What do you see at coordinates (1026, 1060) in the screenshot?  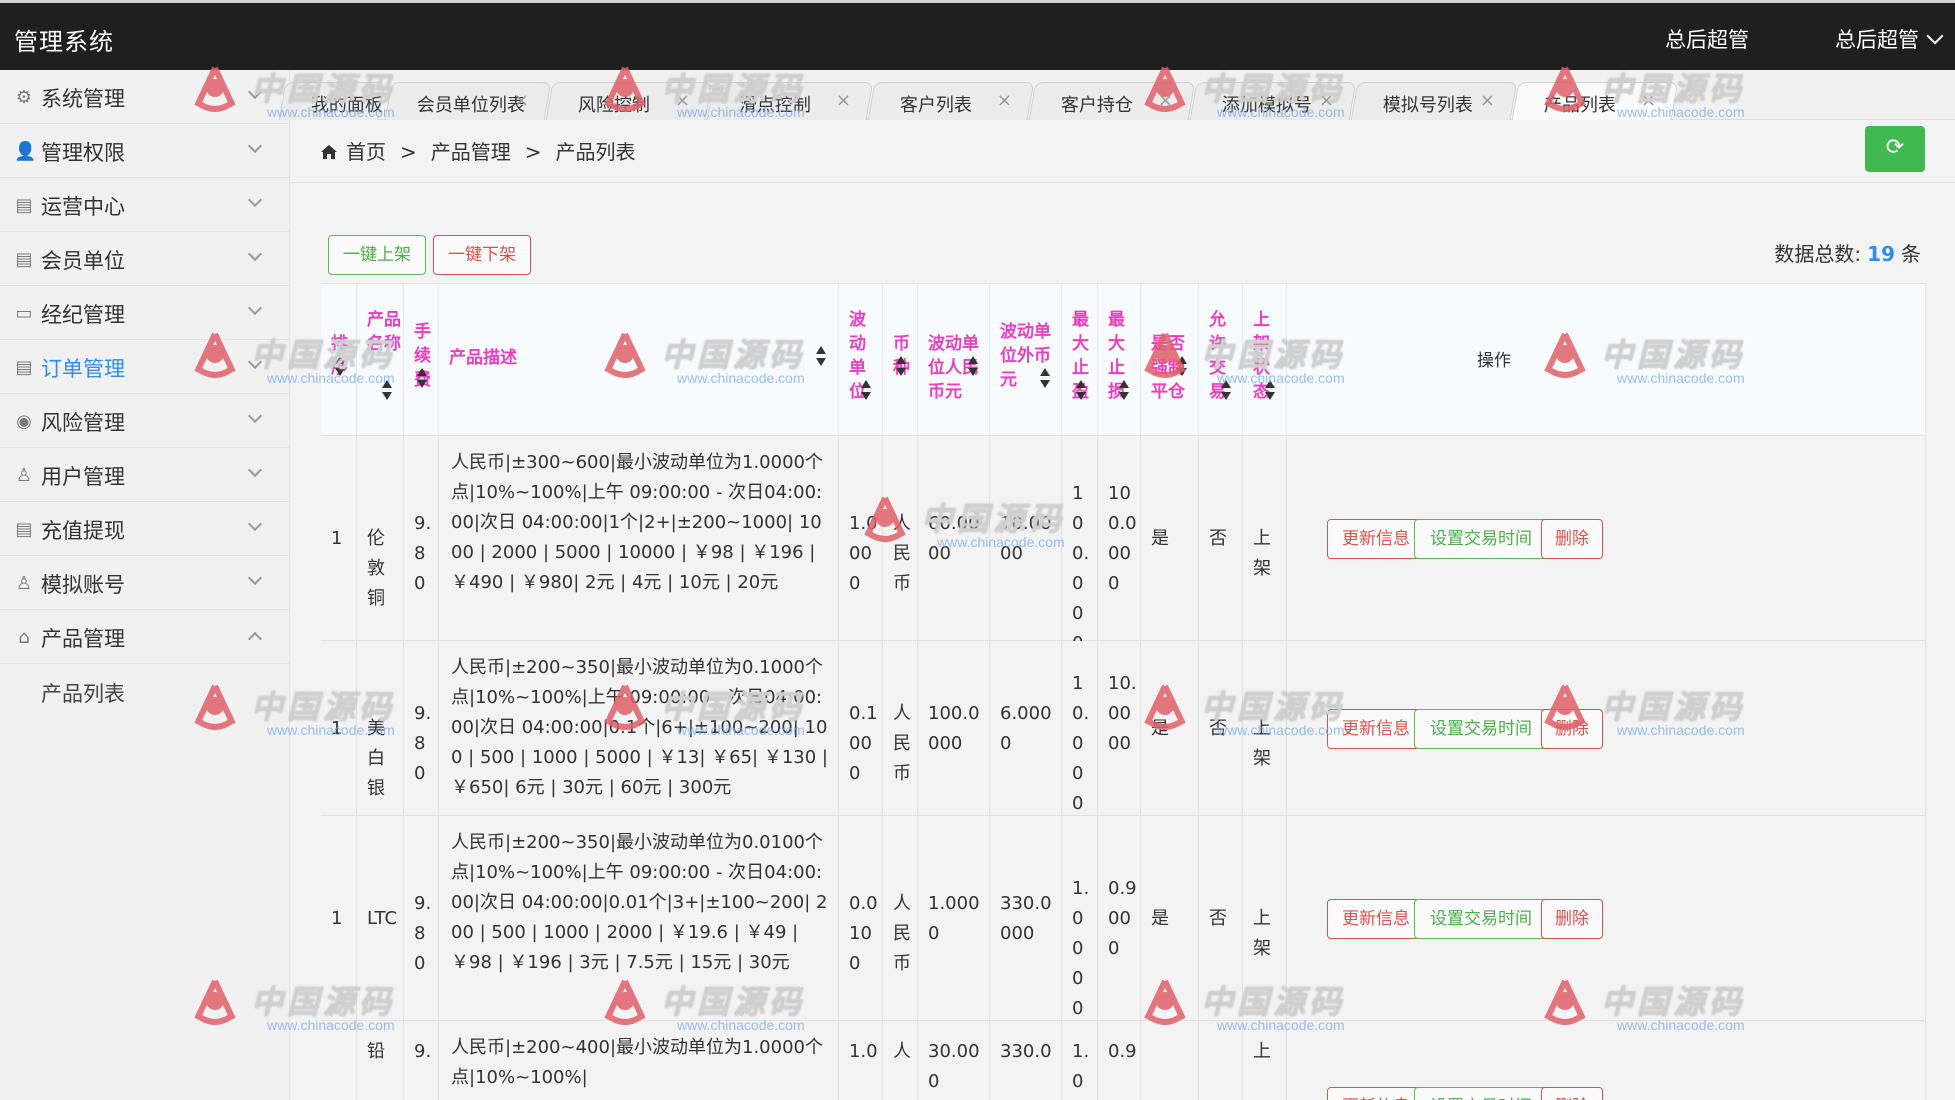 I see `cell-unit-fx: 330.0` at bounding box center [1026, 1060].